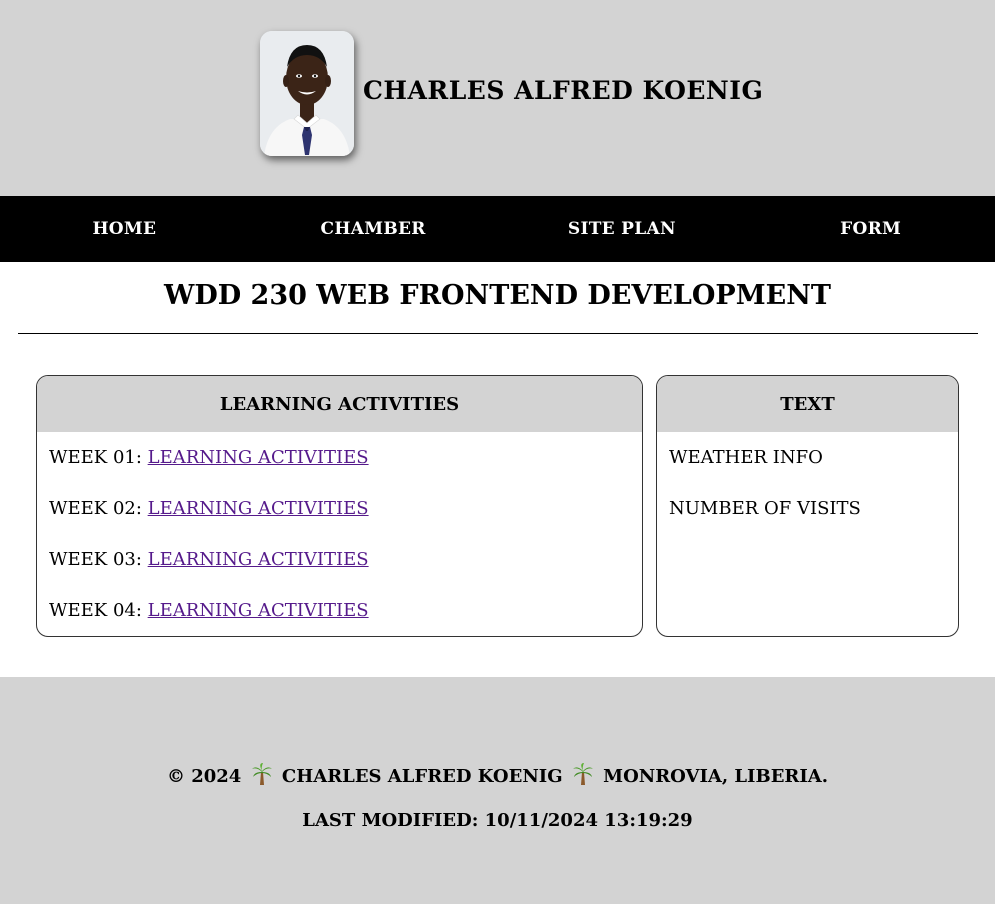 The height and width of the screenshot is (904, 995). What do you see at coordinates (563, 90) in the screenshot?
I see `site-name: CHARLES ALFRED KOENIG` at bounding box center [563, 90].